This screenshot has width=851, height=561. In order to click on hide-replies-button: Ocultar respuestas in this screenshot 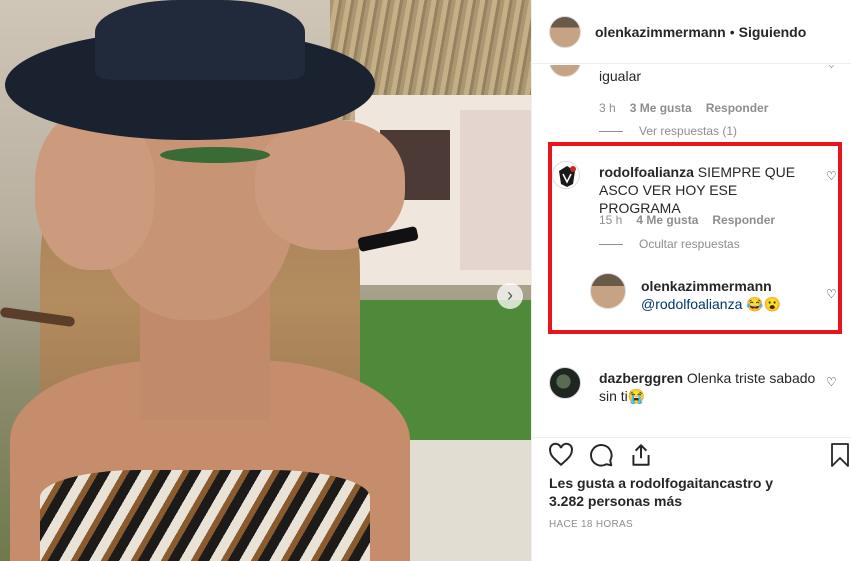, I will do `click(669, 244)`.